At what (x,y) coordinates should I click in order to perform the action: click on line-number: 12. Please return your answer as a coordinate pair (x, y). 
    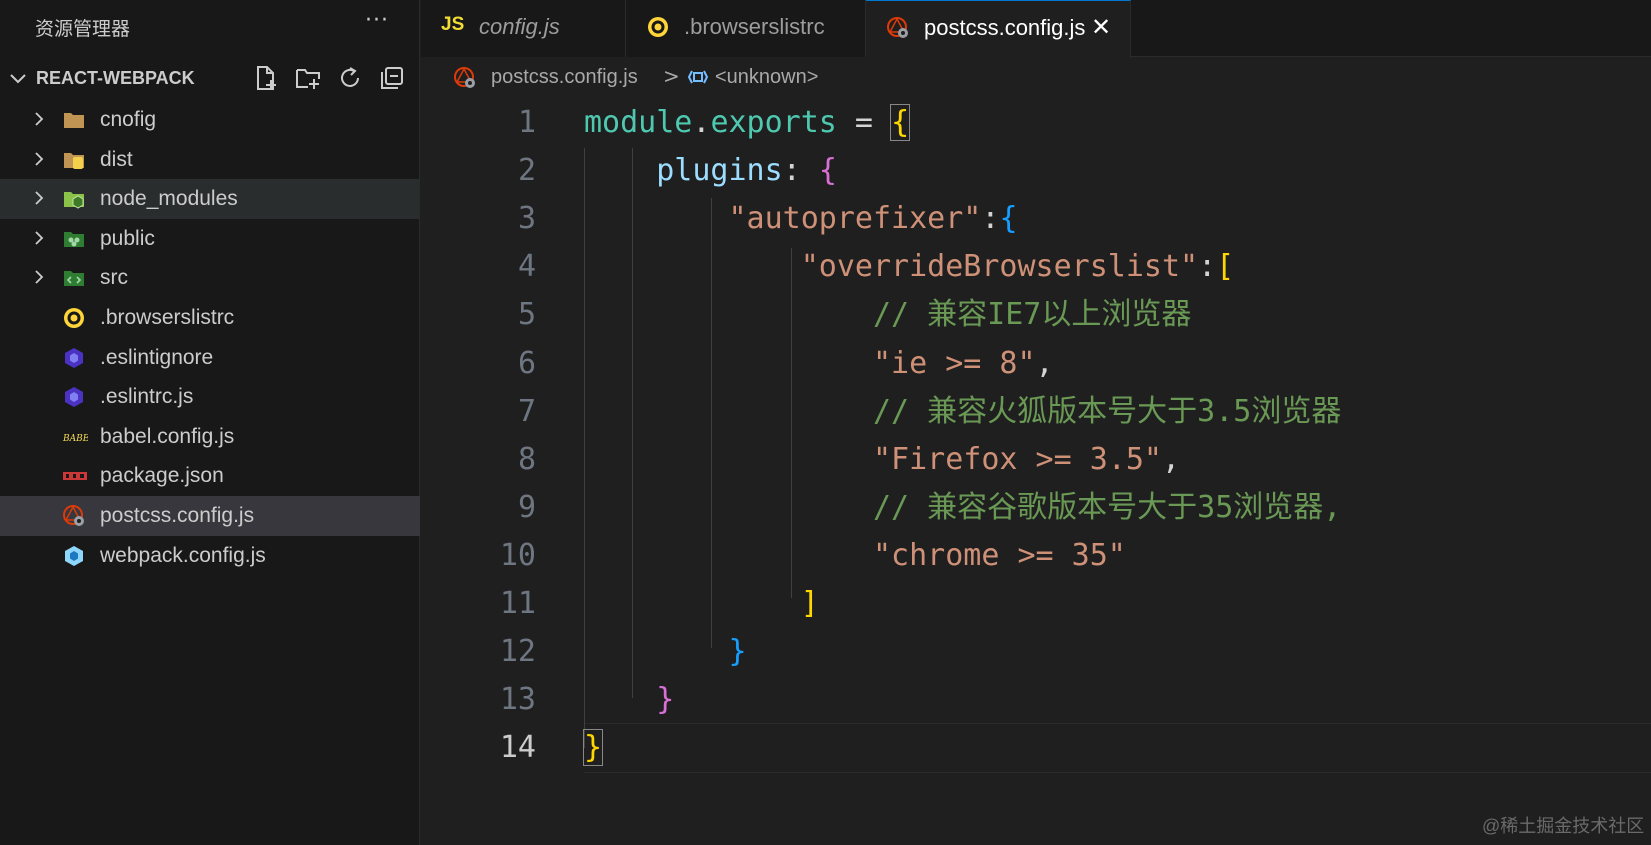
    Looking at the image, I should click on (517, 652).